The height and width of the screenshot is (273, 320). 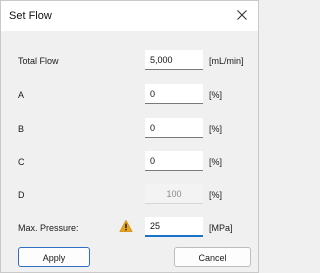 I want to click on d-unit: [%], so click(x=216, y=195).